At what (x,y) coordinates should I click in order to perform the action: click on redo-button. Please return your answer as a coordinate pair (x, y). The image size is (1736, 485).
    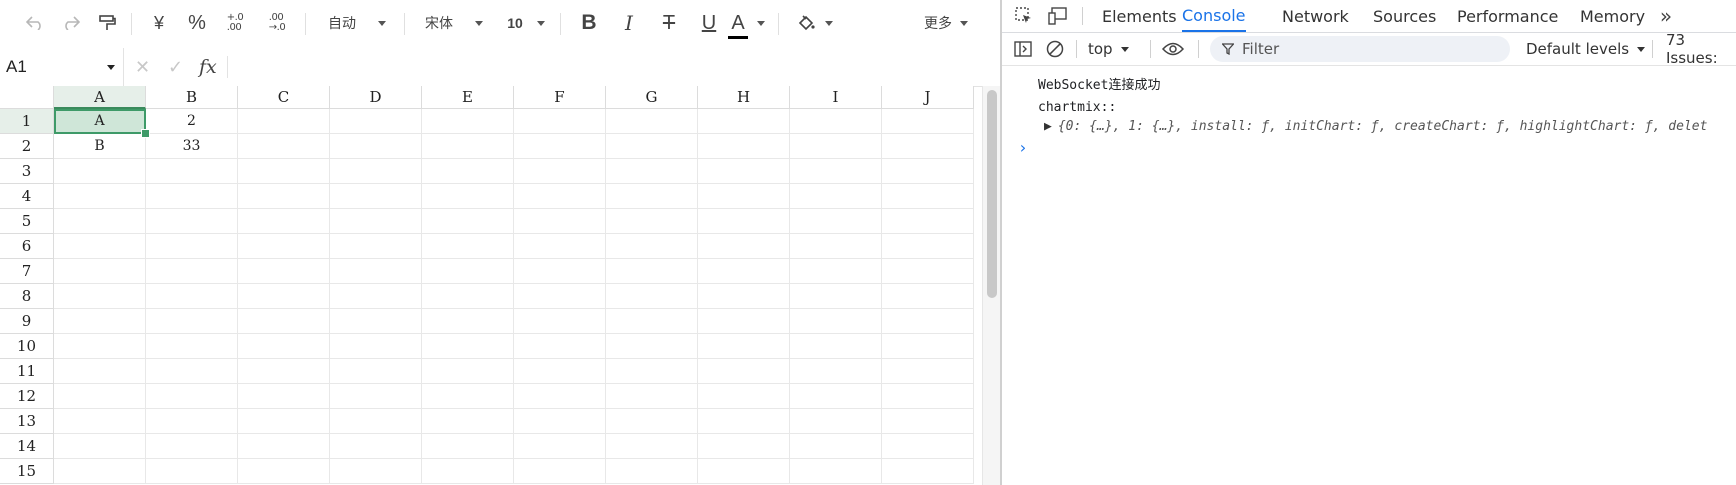
    Looking at the image, I should click on (71, 23).